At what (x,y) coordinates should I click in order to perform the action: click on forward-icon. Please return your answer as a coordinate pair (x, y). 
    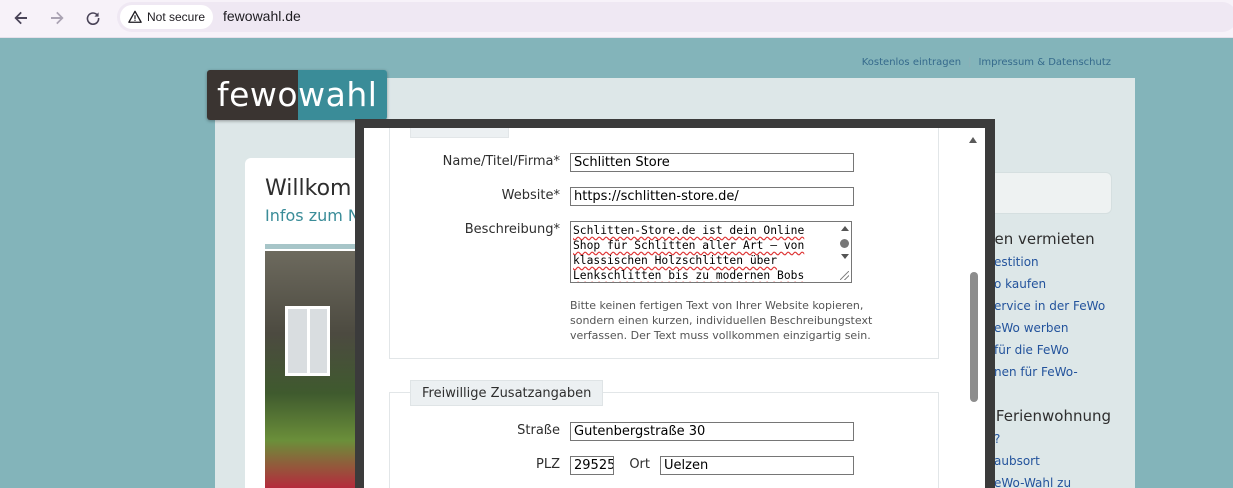
    Looking at the image, I should click on (57, 18).